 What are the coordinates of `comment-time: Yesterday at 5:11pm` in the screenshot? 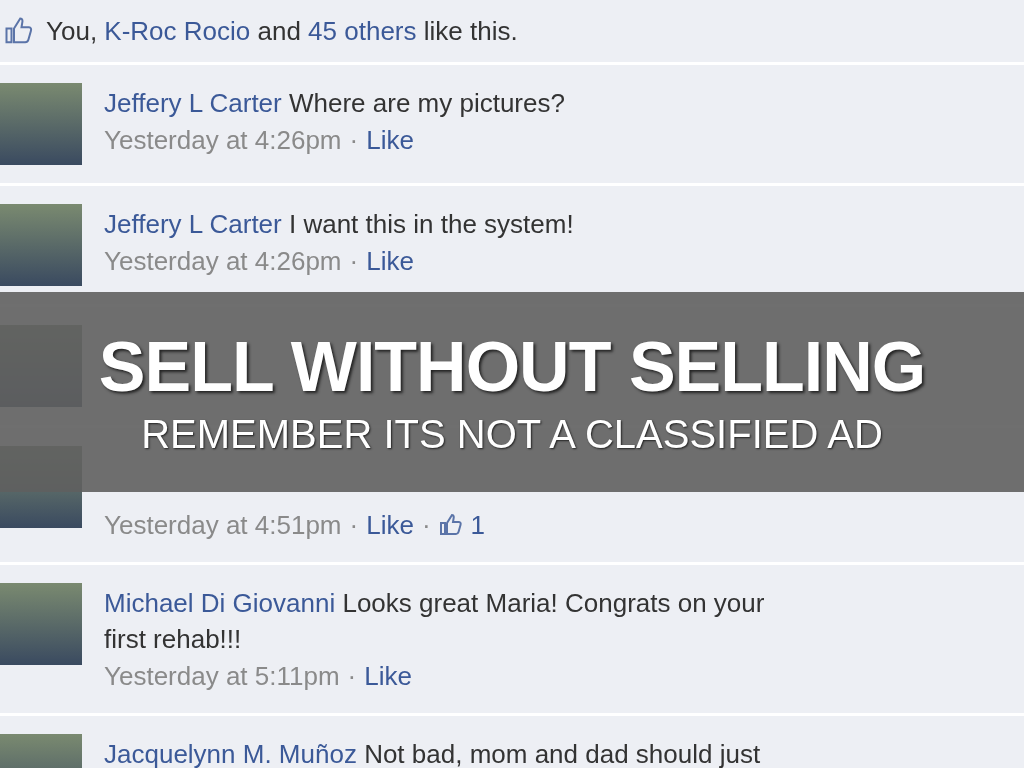 It's located at (222, 676).